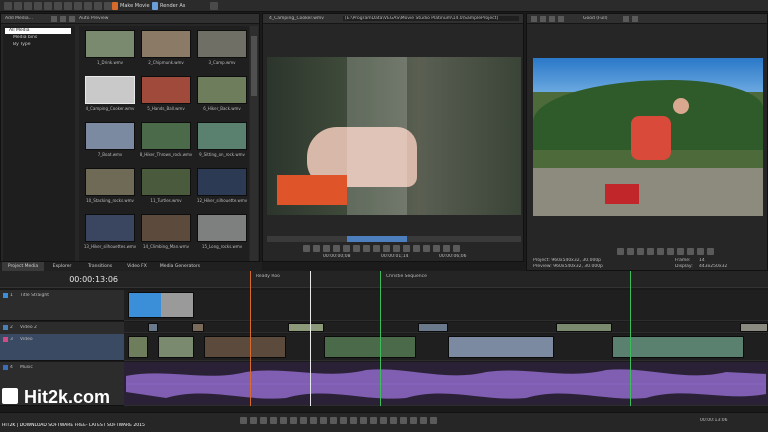 The width and height of the screenshot is (768, 432). Describe the element at coordinates (54, 19) in the screenshot. I see `remove-icon` at that location.